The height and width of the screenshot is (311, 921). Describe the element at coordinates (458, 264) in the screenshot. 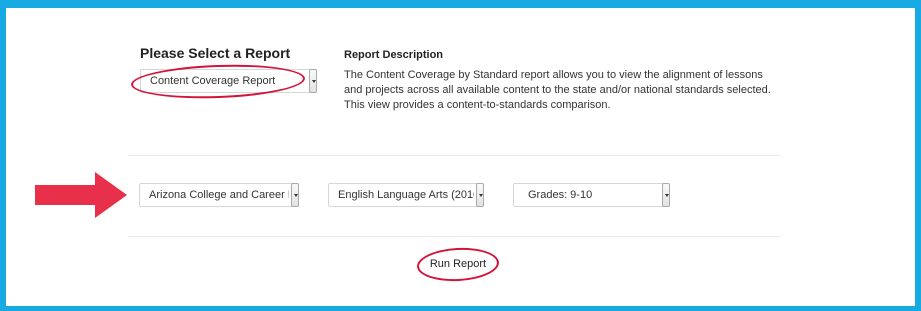

I see `run-report-button: Run Report` at that location.